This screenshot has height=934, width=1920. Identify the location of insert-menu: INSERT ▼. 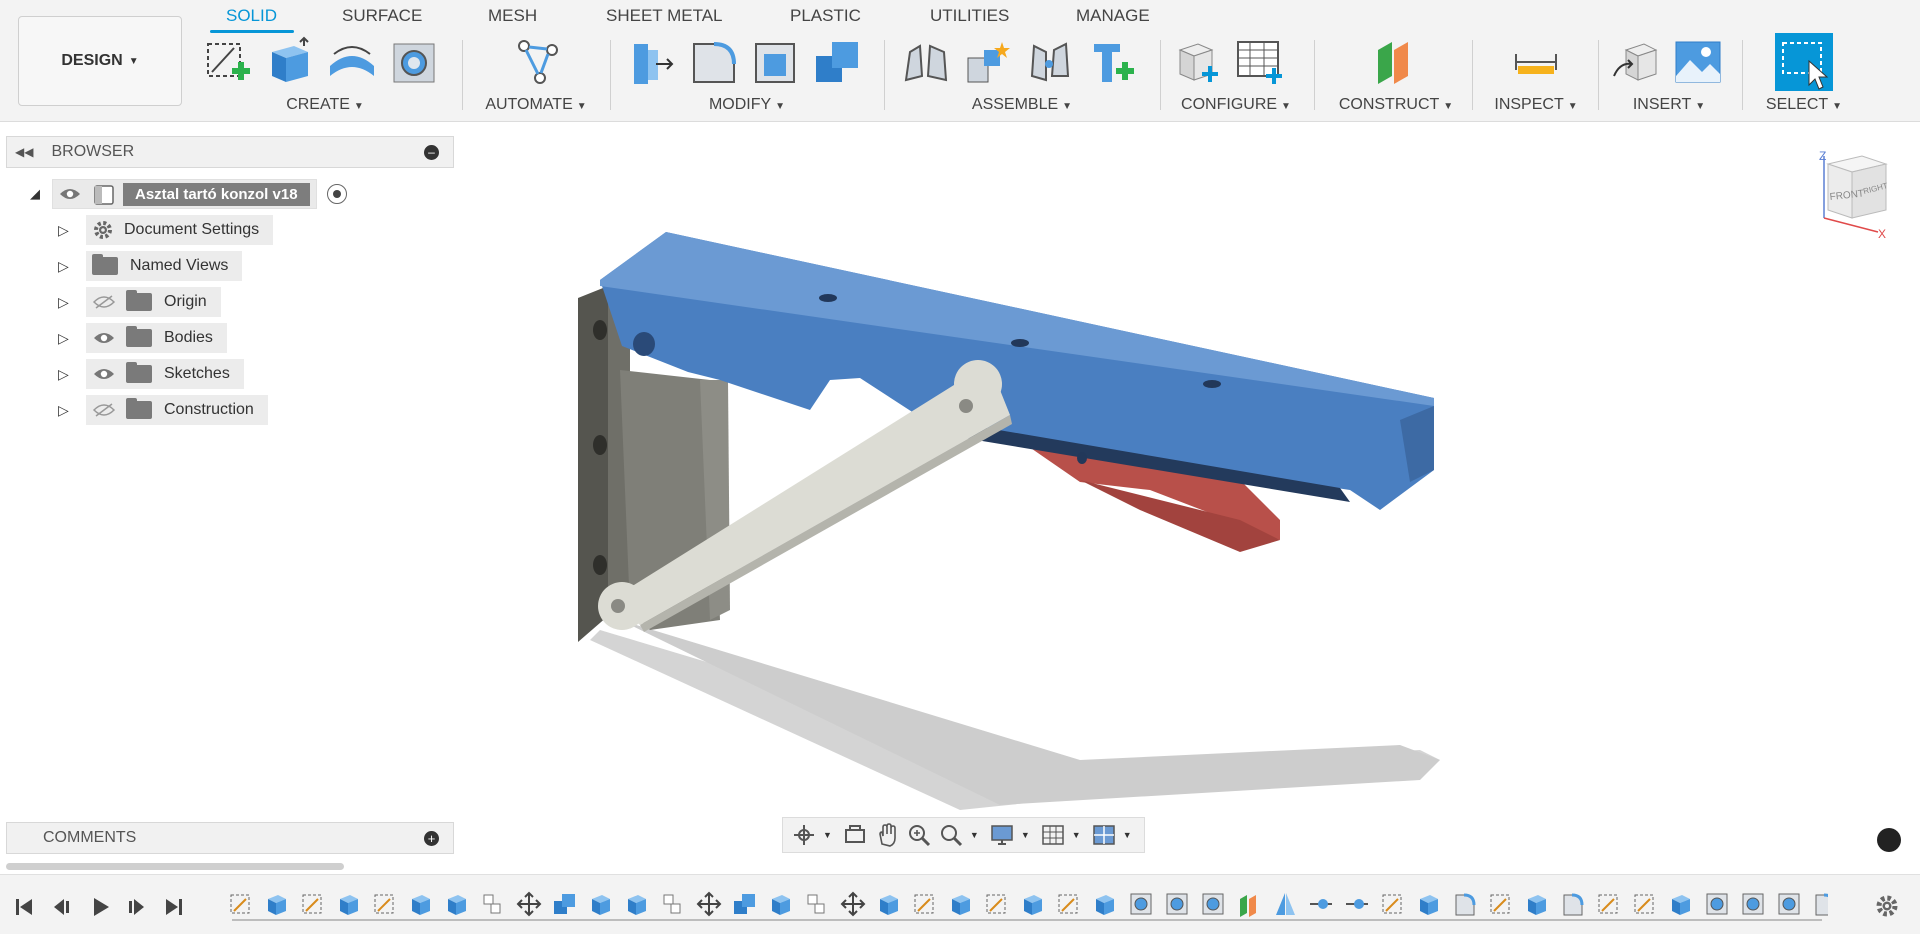
(1669, 105).